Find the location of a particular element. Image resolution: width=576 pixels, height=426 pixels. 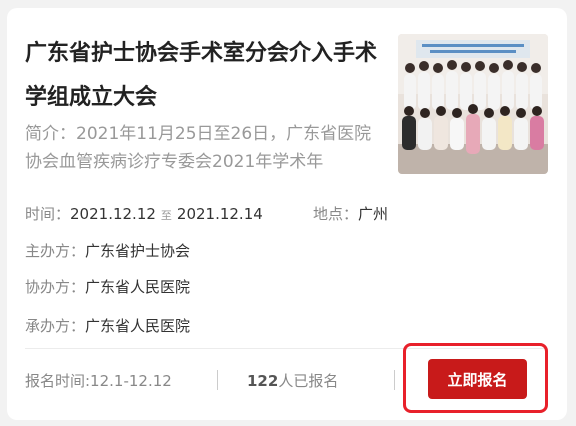

registered-count-text: 122人已报名 is located at coordinates (292, 380).